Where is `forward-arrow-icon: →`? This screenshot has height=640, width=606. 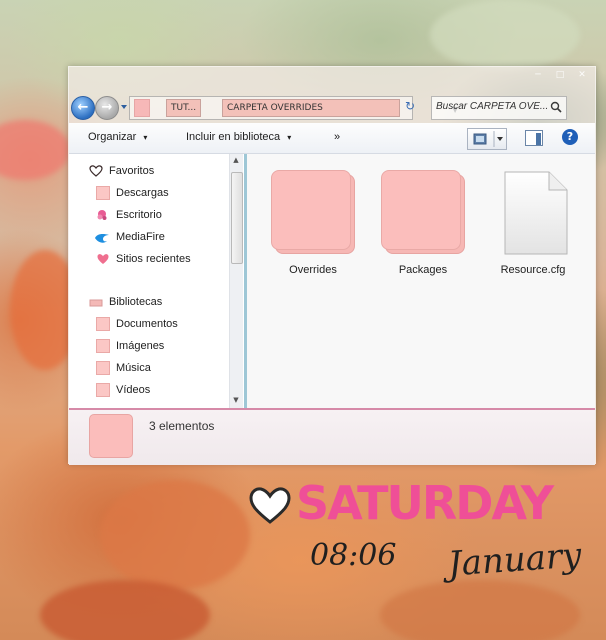
forward-arrow-icon: → is located at coordinates (107, 107).